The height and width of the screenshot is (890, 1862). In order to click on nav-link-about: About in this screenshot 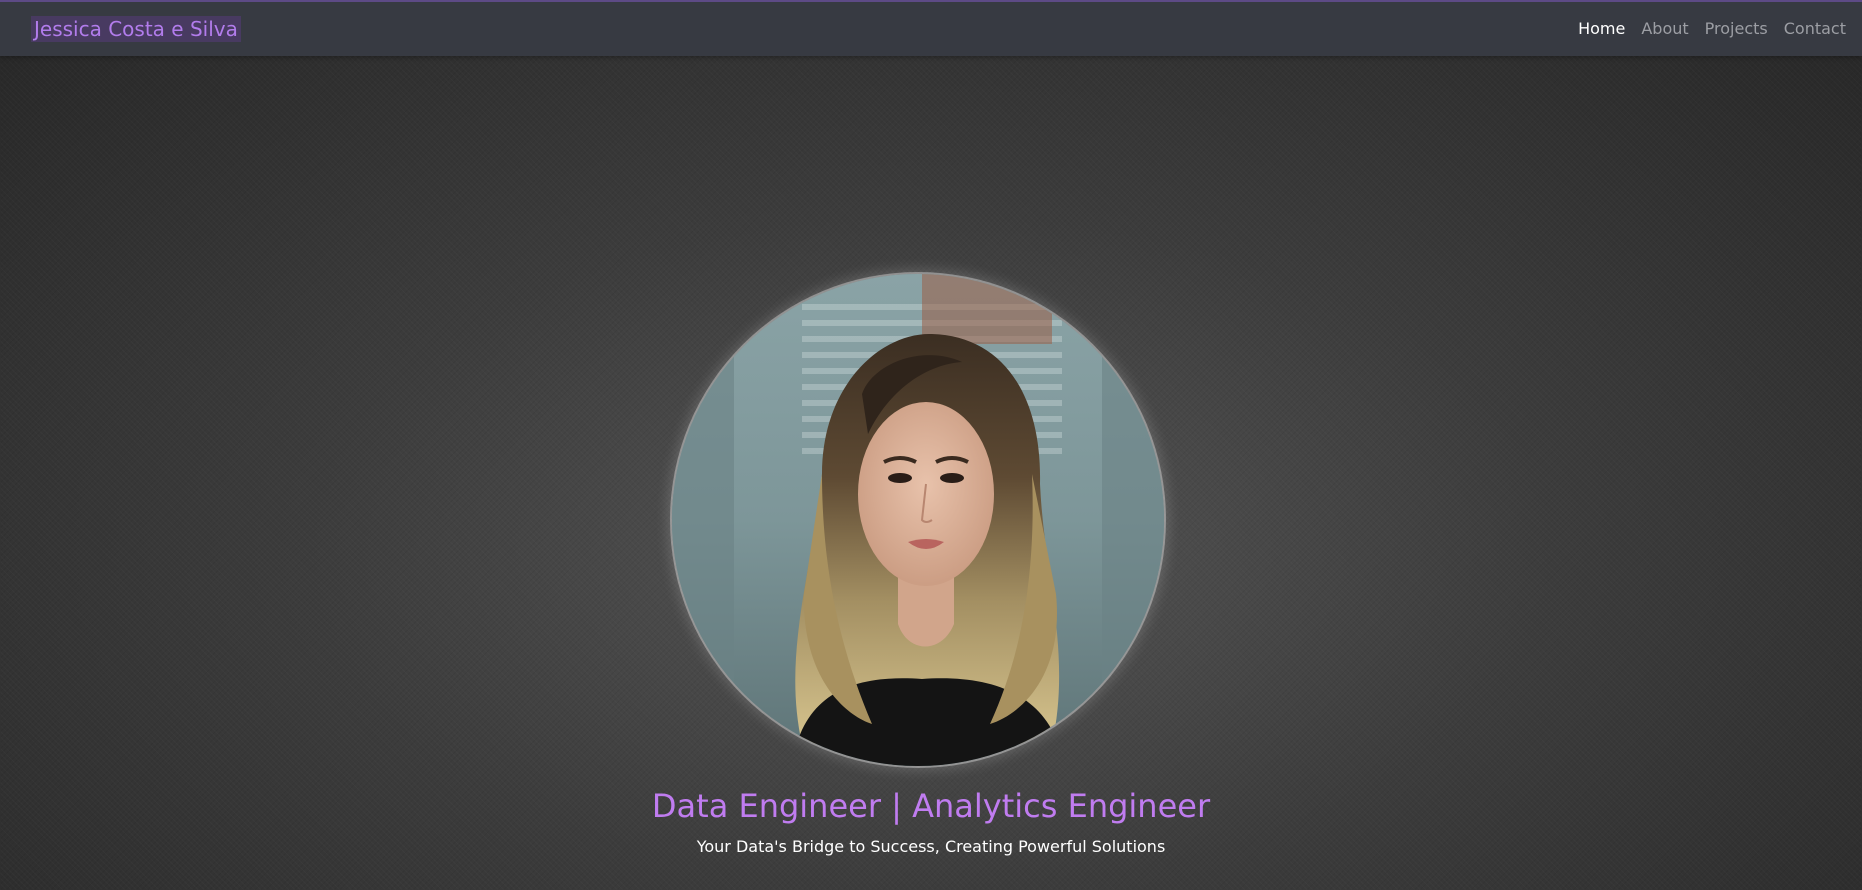, I will do `click(1664, 29)`.